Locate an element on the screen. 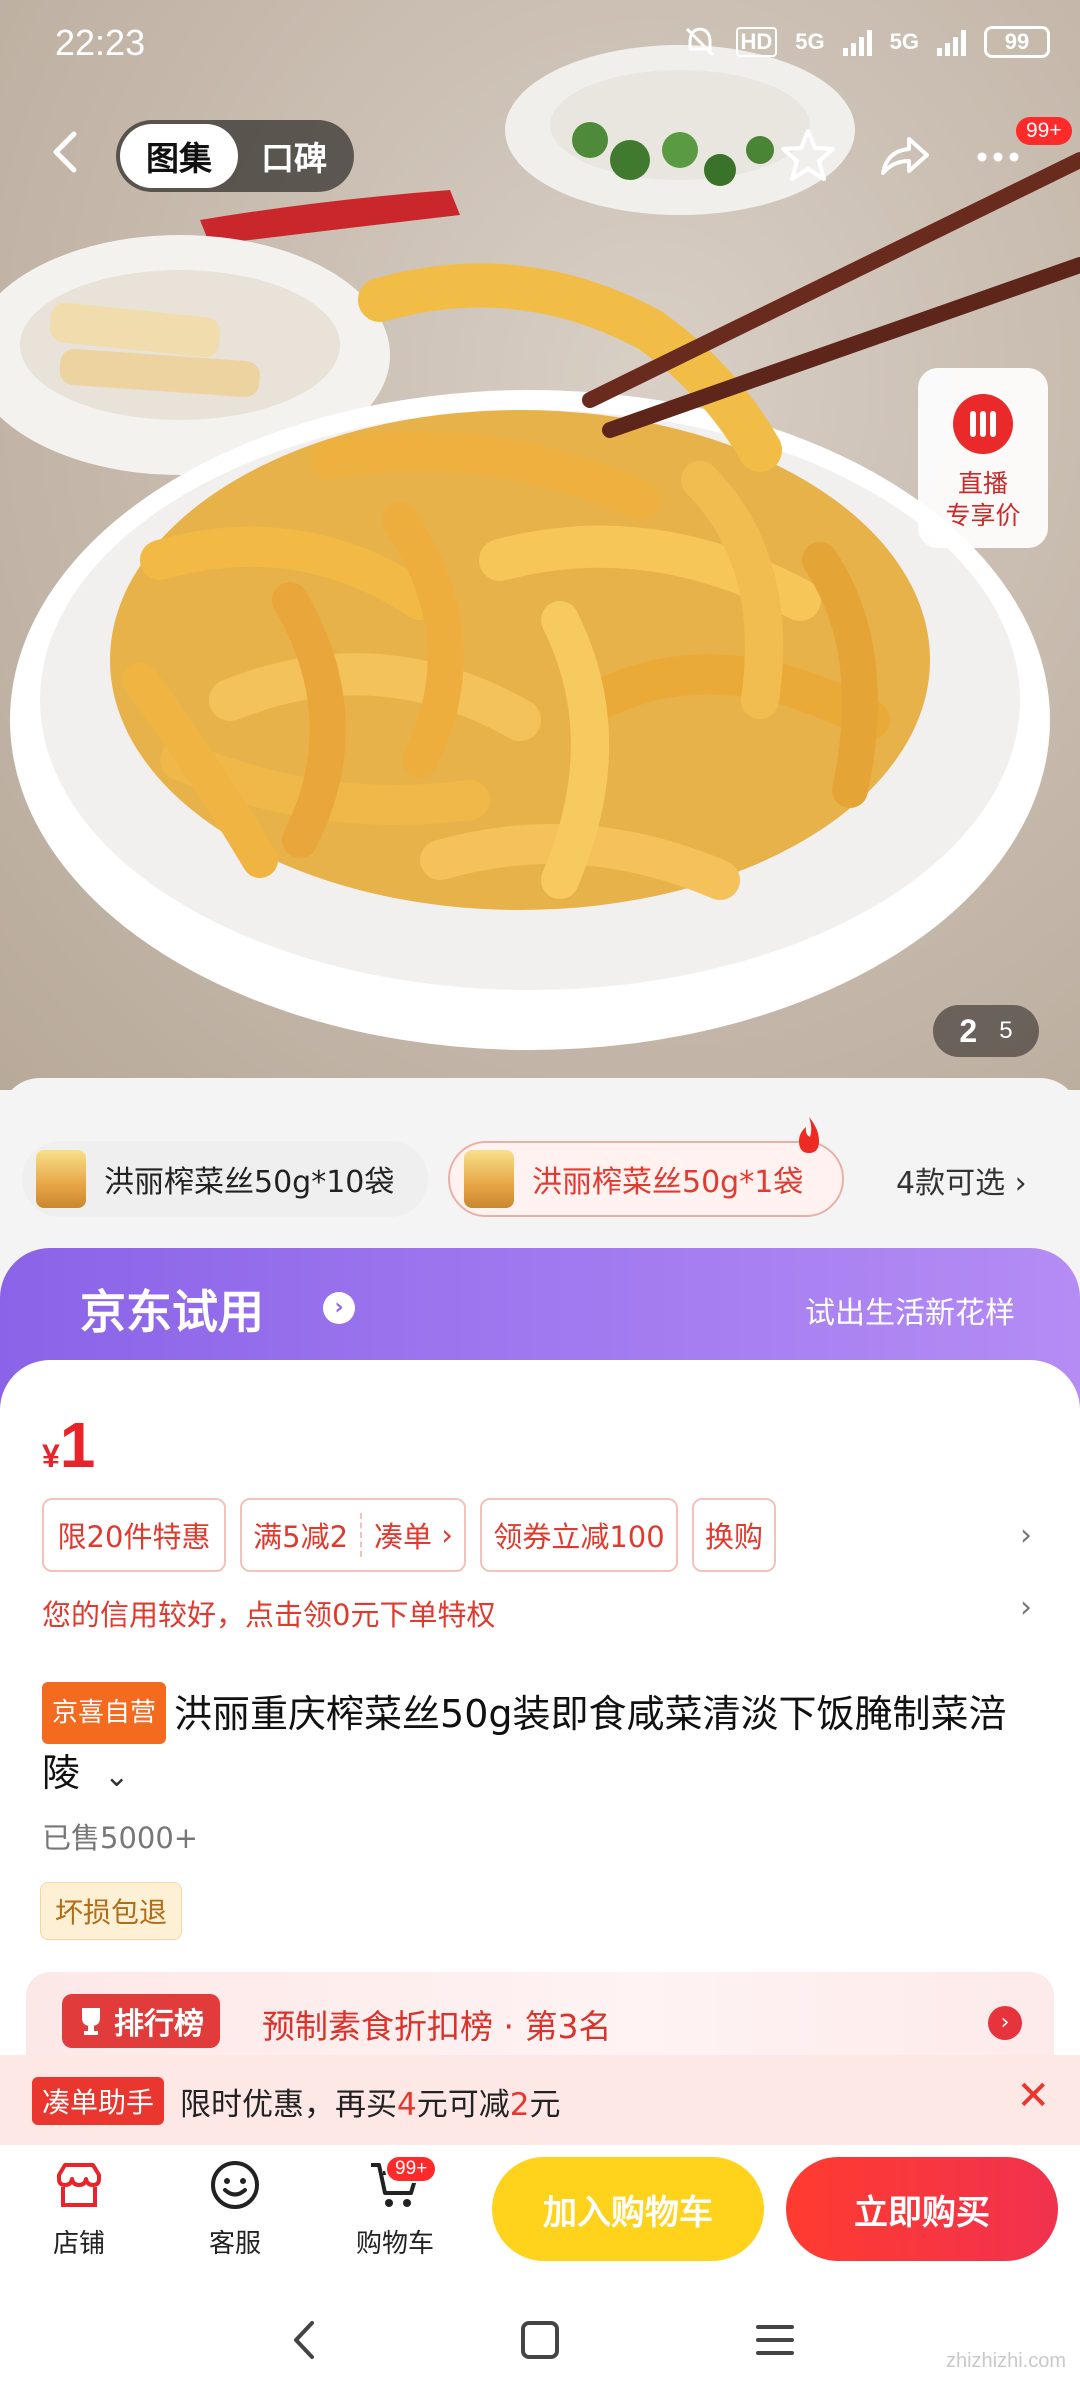 Image resolution: width=1080 pixels, height=2400 pixels. self-operated-tag: 京喜自营 is located at coordinates (104, 1713).